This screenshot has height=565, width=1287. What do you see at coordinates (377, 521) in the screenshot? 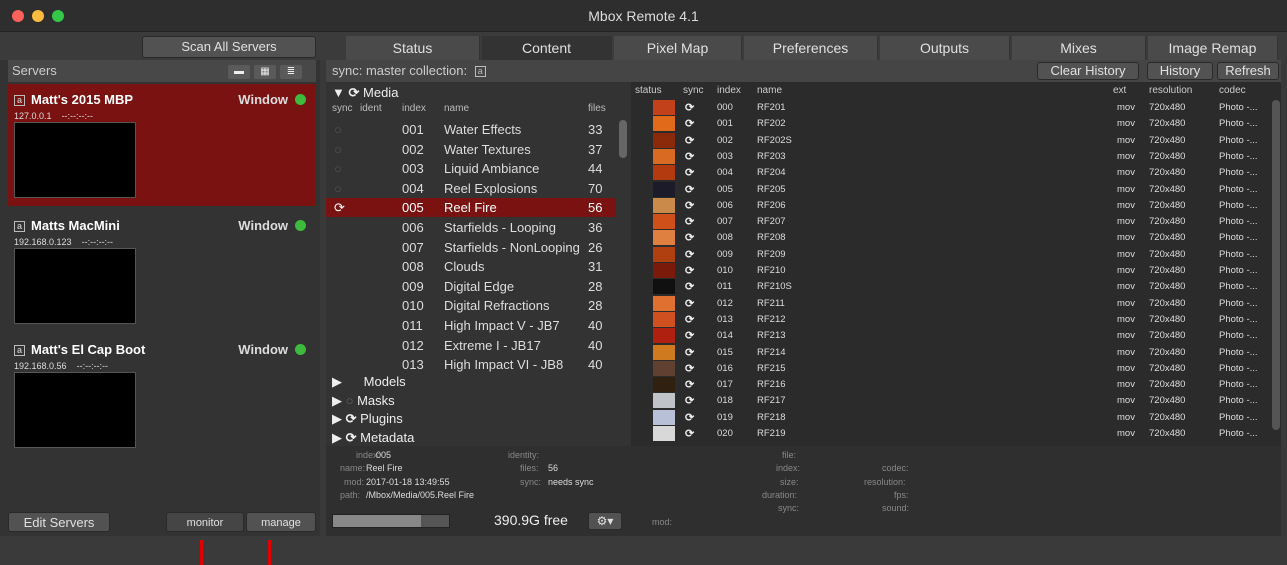
I see `disk-usage-fill` at bounding box center [377, 521].